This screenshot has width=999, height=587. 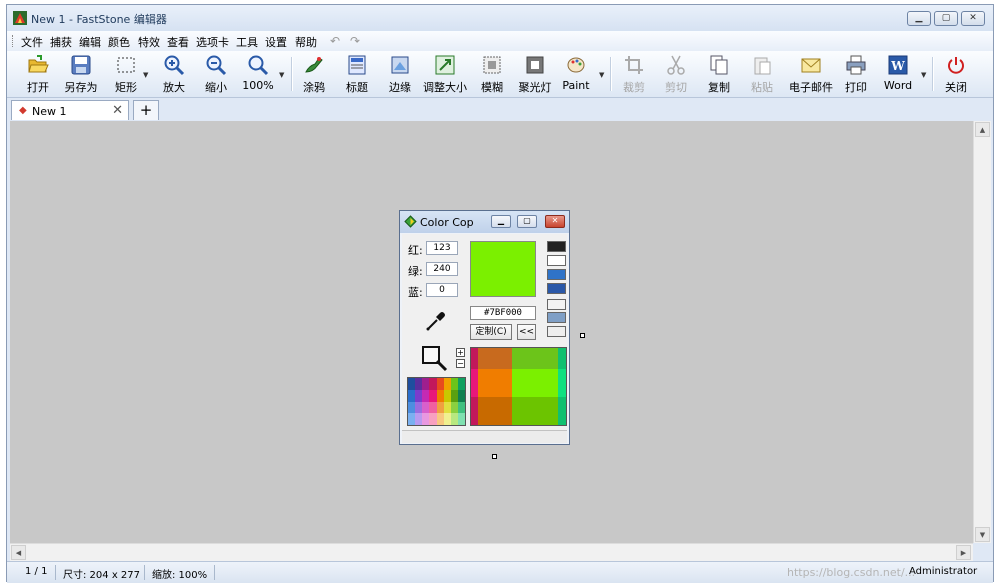 I want to click on blur-button: 模糊, so click(x=492, y=74).